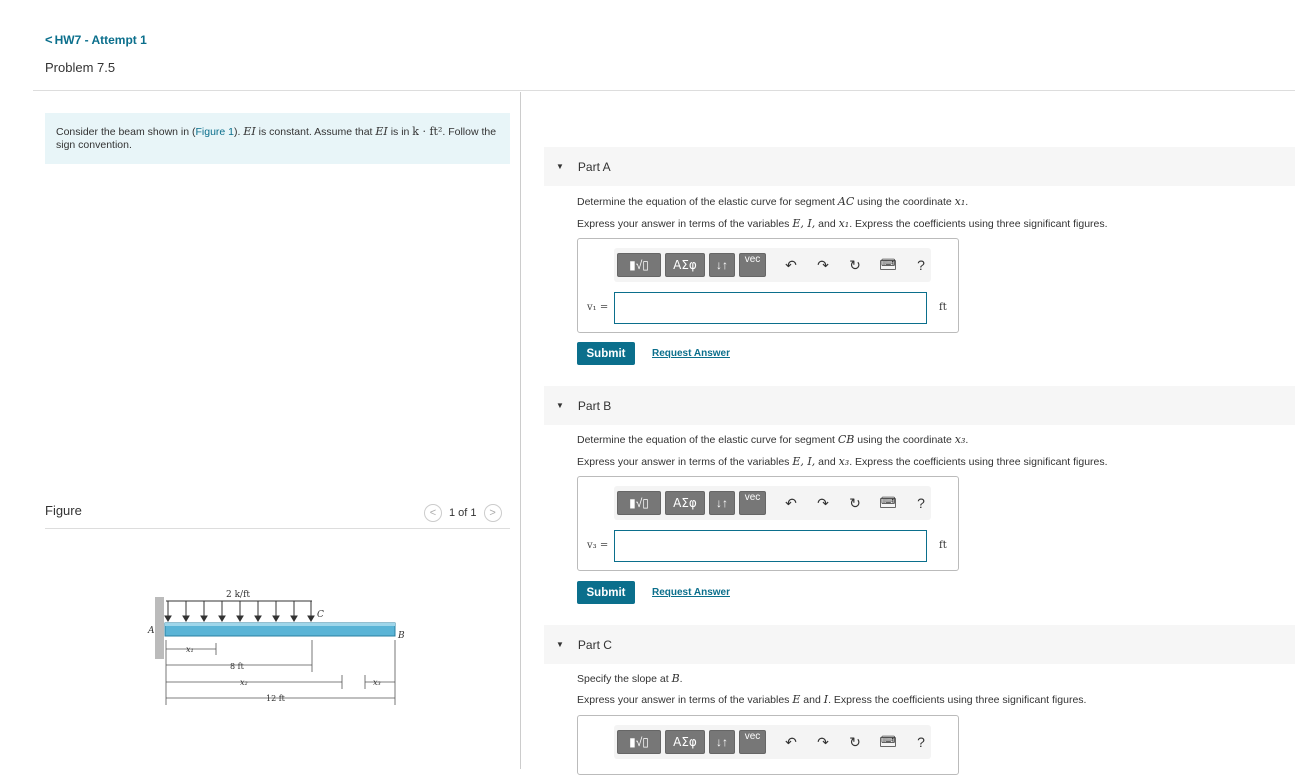 The image size is (1295, 775). I want to click on figure-divider, so click(277, 528).